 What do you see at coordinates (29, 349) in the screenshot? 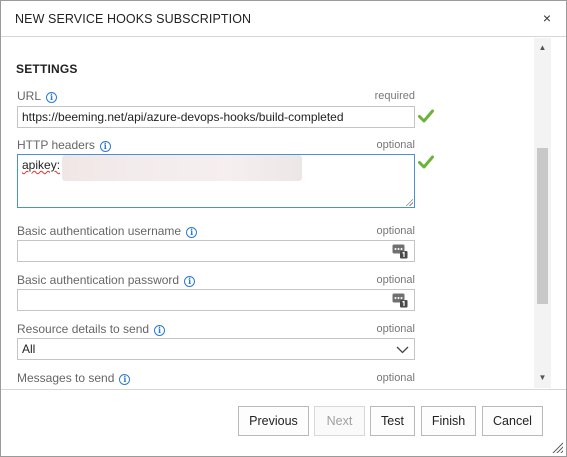
I see `resource-details-selected: All` at bounding box center [29, 349].